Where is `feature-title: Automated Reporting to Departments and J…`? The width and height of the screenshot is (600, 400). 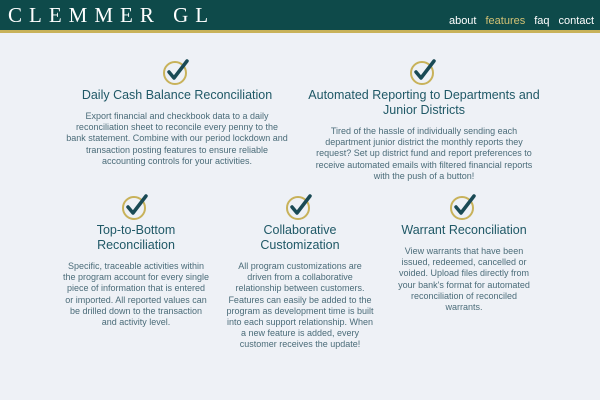 feature-title: Automated Reporting to Departments and J… is located at coordinates (424, 102).